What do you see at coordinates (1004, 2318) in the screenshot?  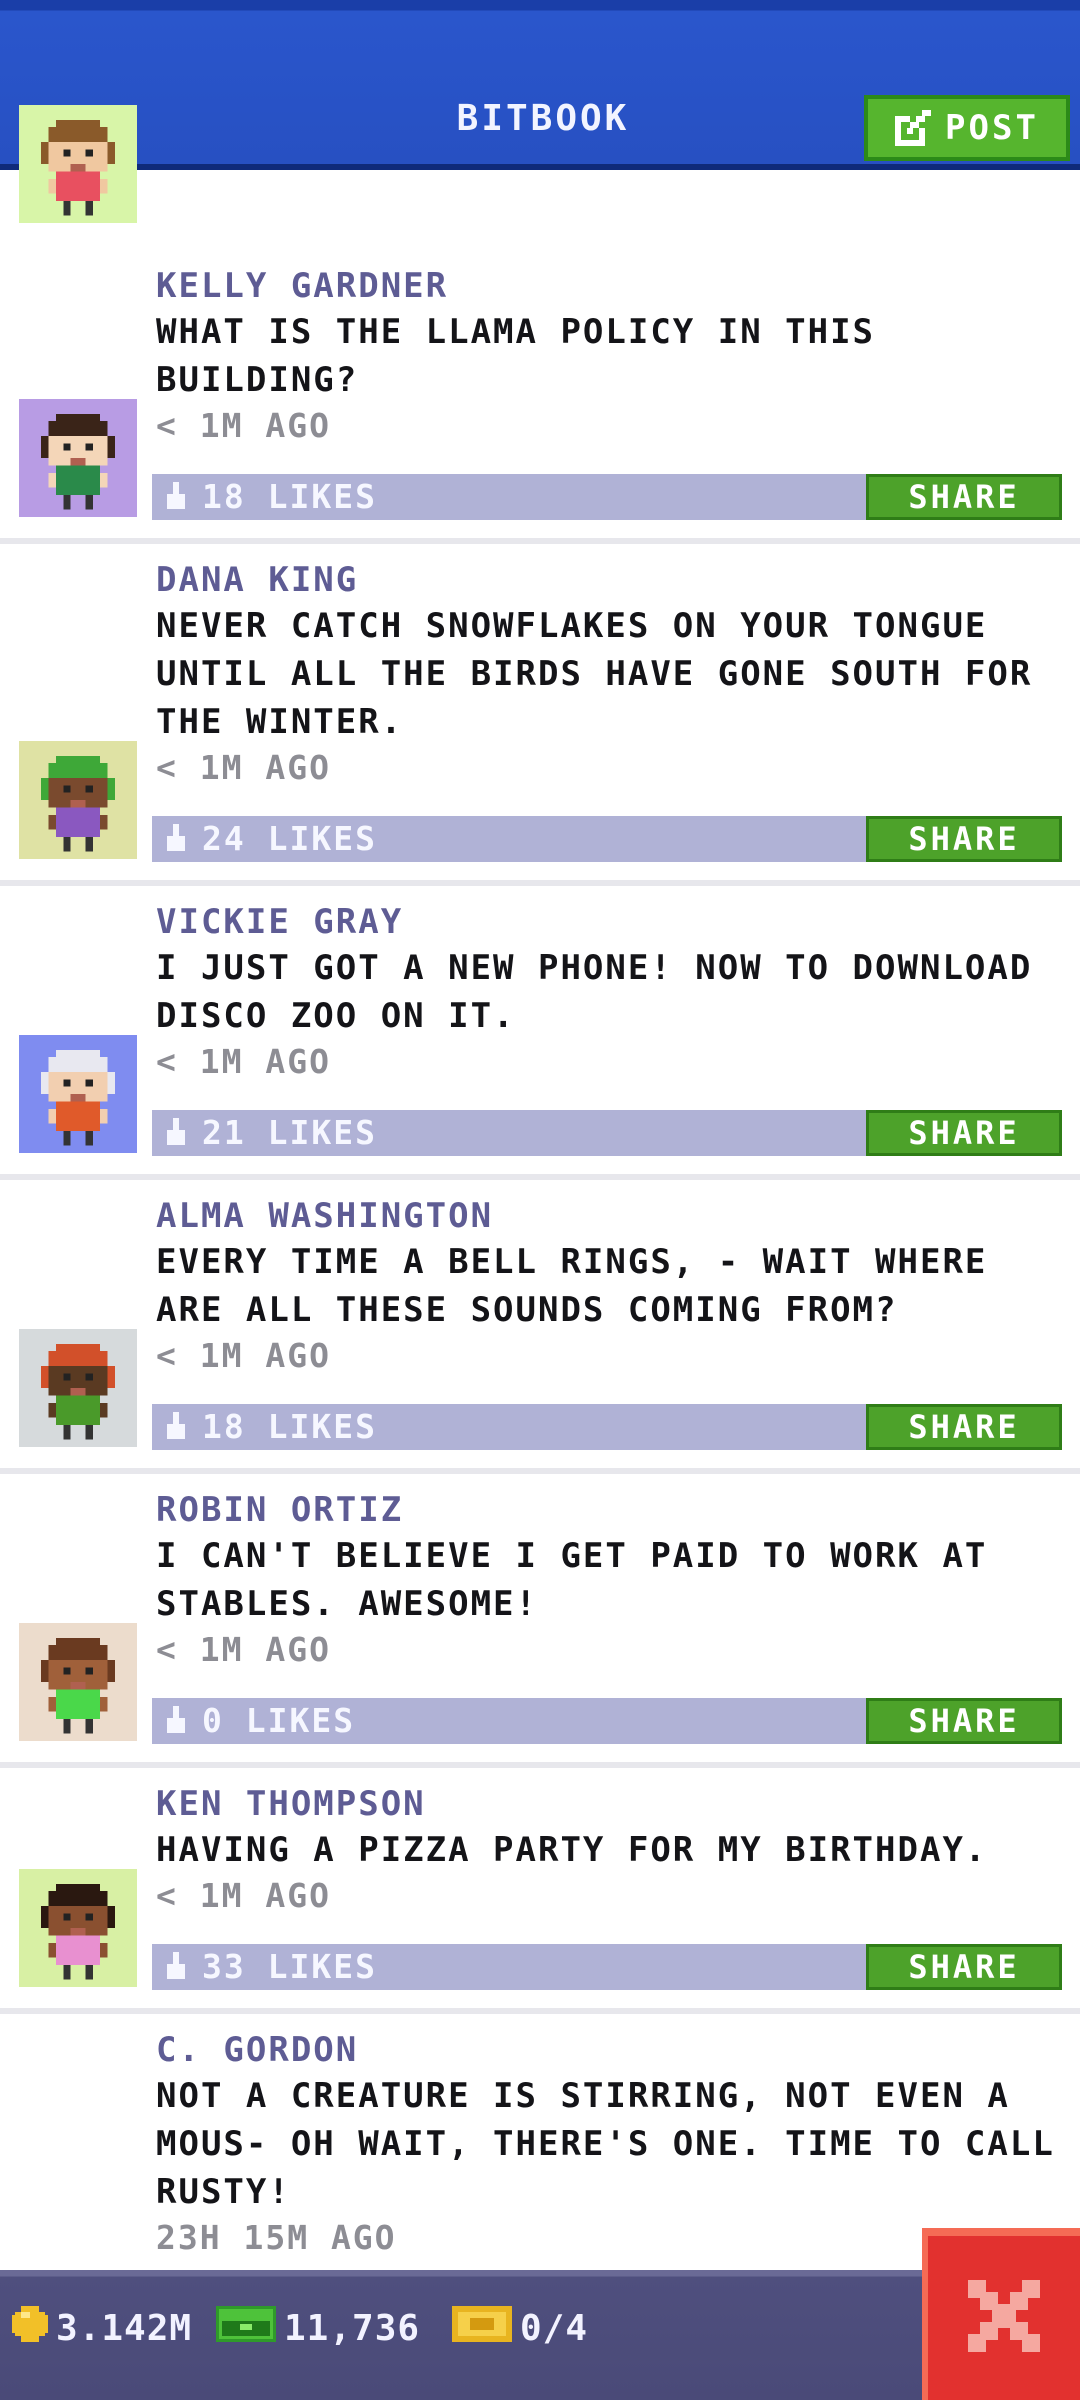 I see `close-icon` at bounding box center [1004, 2318].